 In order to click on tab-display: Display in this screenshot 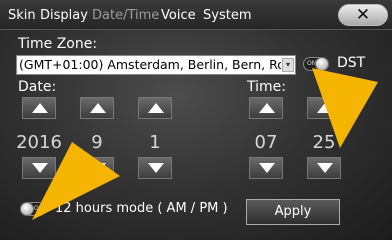, I will do `click(64, 15)`.